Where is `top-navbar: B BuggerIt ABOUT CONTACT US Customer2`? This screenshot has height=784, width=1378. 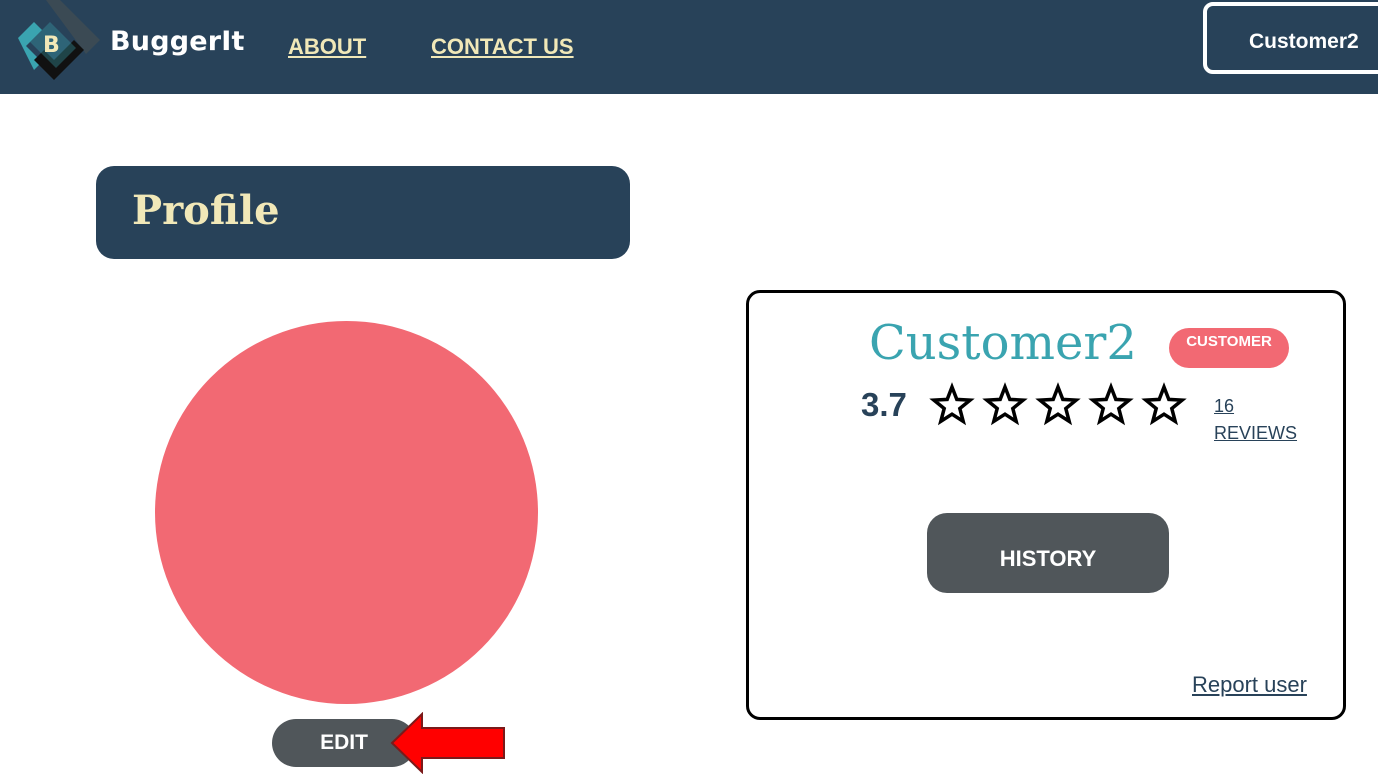
top-navbar: B BuggerIt ABOUT CONTACT US Customer2 is located at coordinates (689, 47).